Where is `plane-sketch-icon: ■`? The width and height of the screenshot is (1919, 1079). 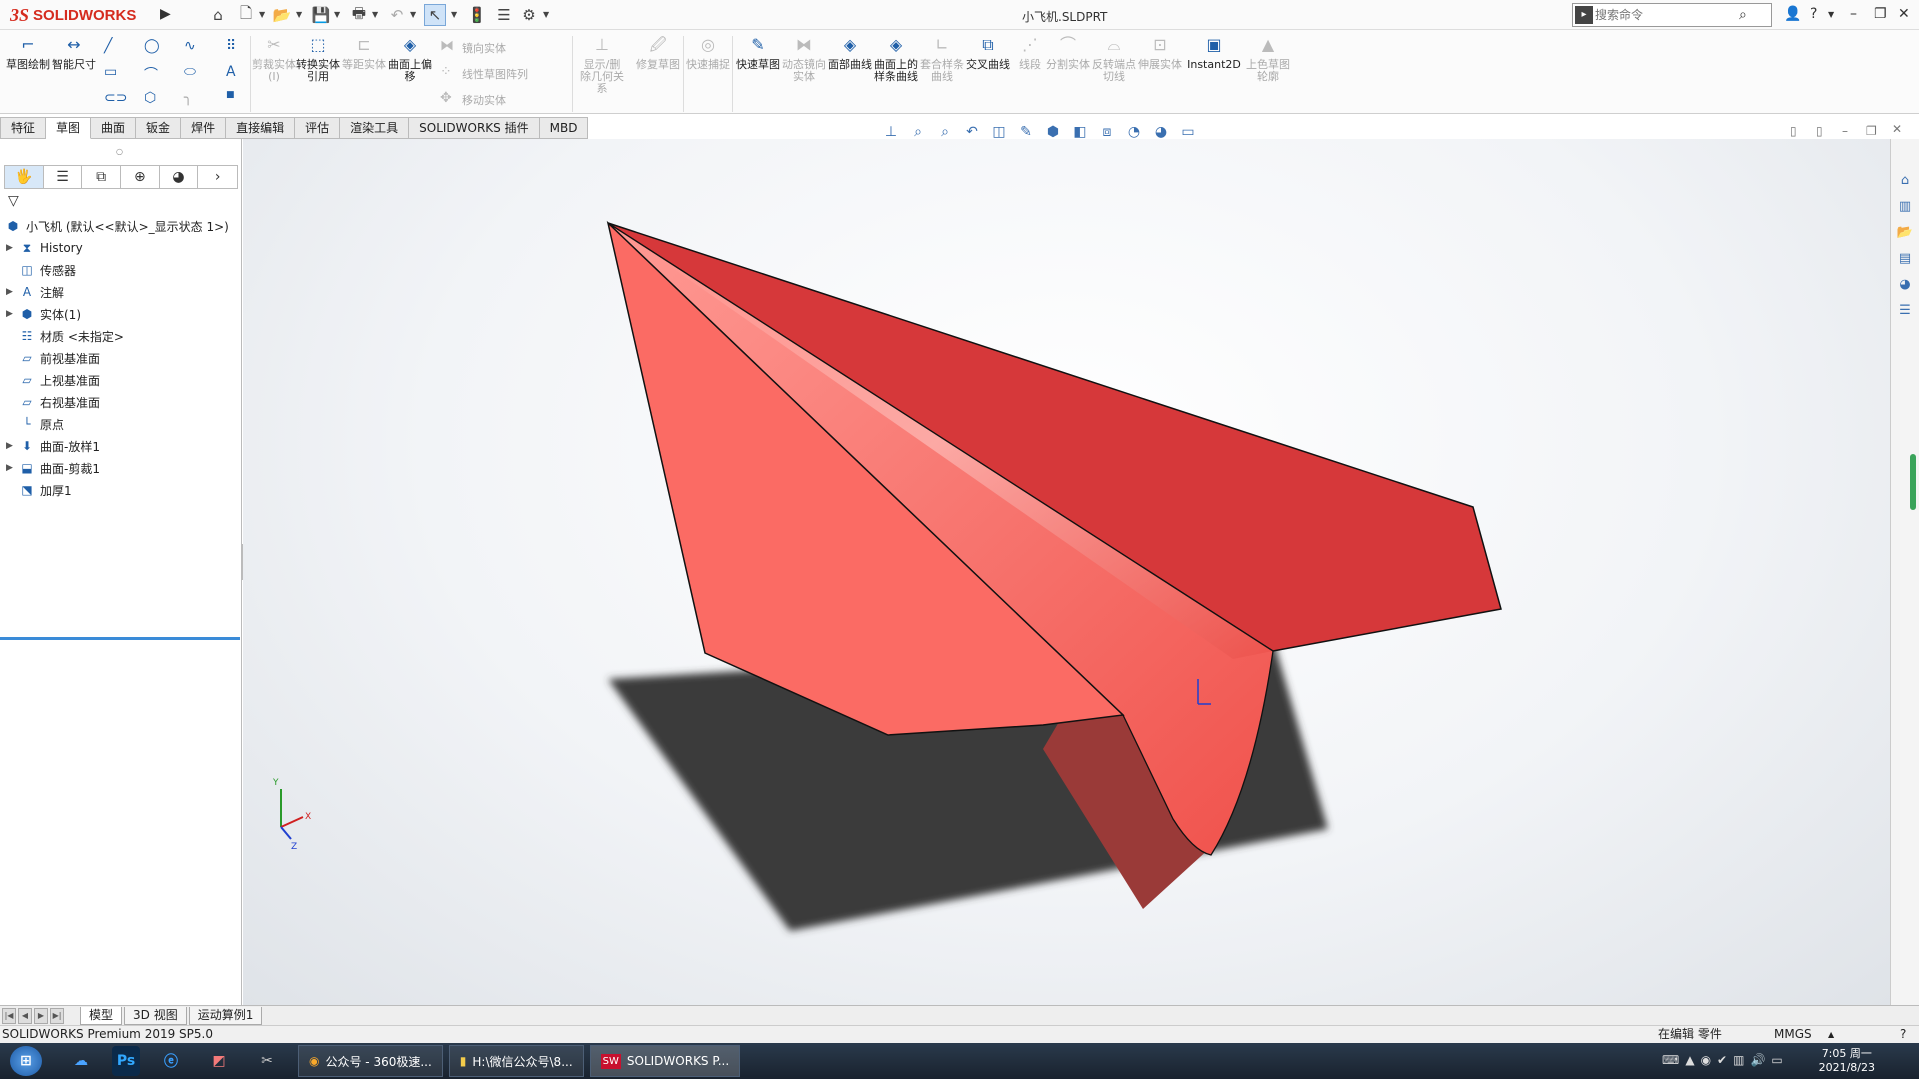 plane-sketch-icon: ■ is located at coordinates (230, 95).